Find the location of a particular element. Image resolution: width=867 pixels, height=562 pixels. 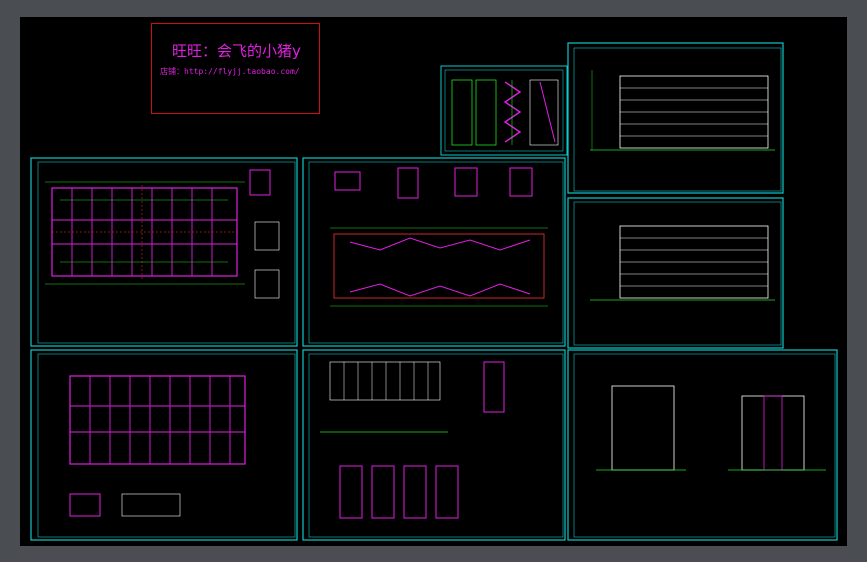

watermark-shop-link: 店铺：http://flyjj.taobao.com/ is located at coordinates (230, 71).